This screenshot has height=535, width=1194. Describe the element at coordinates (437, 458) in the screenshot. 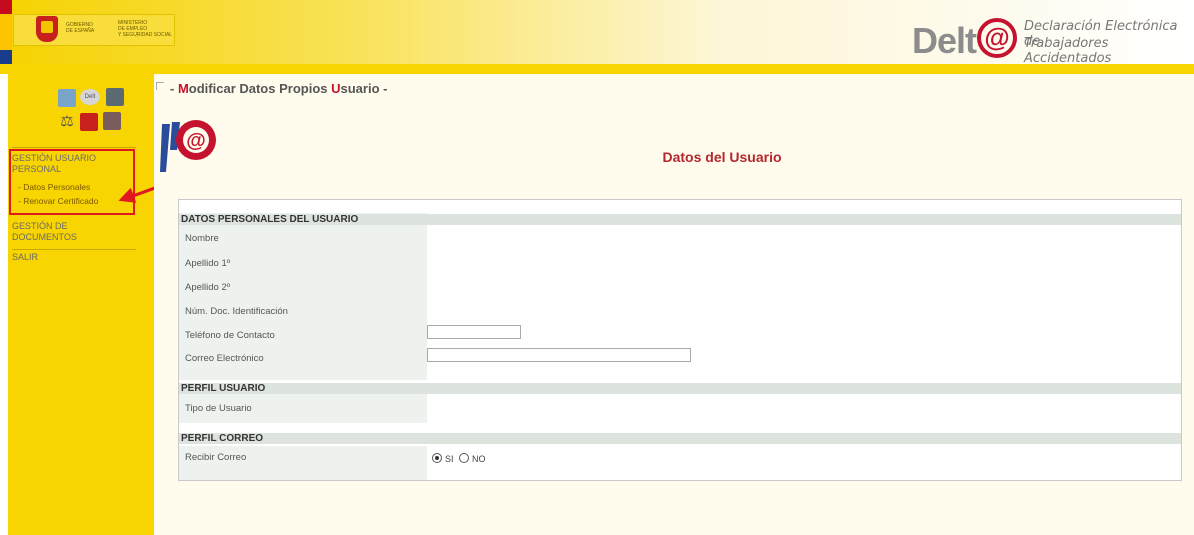

I see `radio-si` at that location.